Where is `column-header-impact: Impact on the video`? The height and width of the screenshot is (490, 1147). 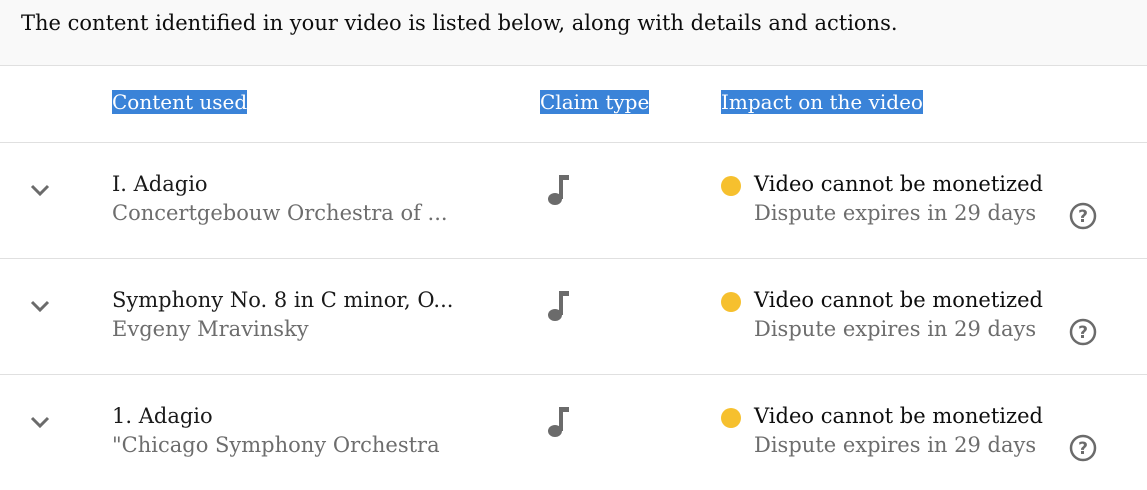
column-header-impact: Impact on the video is located at coordinates (822, 102).